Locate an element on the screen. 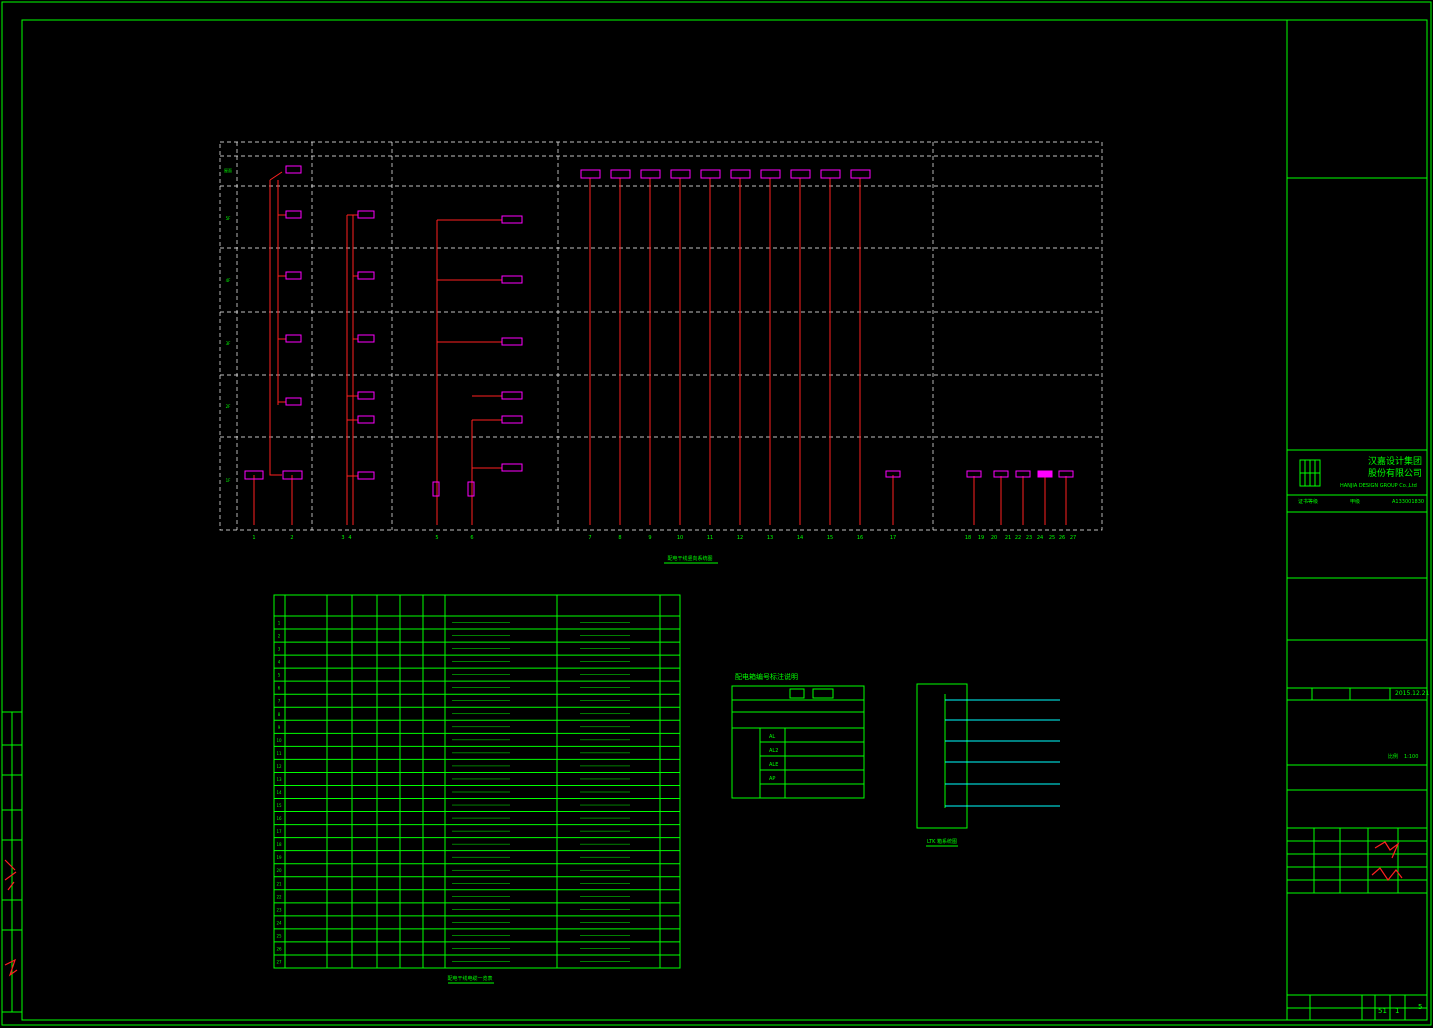 This screenshot has height=1028, width=1433. floor-label: 5F is located at coordinates (229, 218).